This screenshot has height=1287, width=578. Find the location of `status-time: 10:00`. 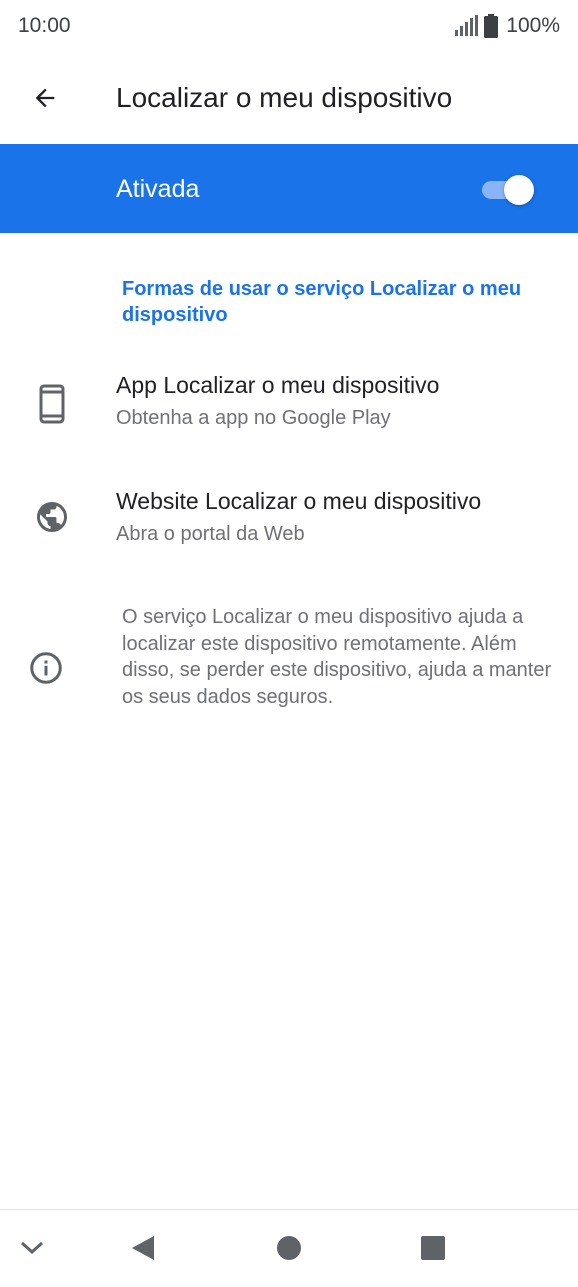

status-time: 10:00 is located at coordinates (44, 25).